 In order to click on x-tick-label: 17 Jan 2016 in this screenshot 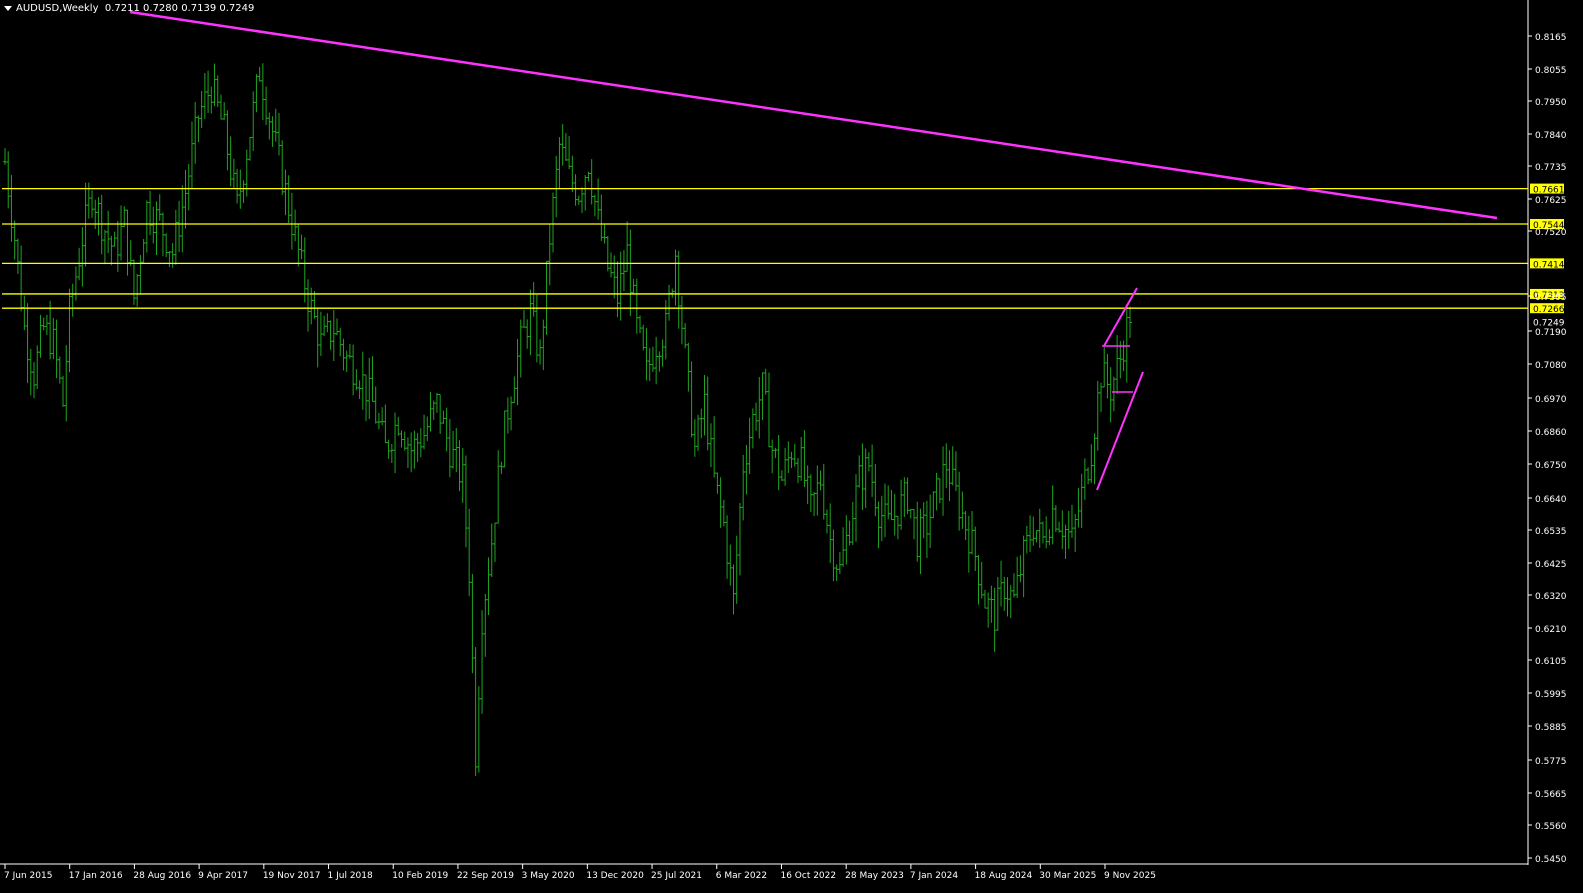, I will do `click(96, 876)`.